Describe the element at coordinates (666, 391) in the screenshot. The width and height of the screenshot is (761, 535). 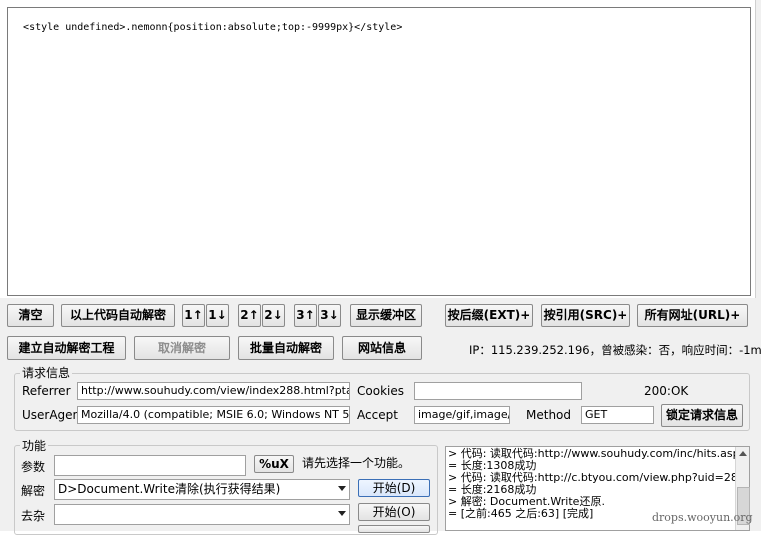
I see `response-status: 200:OK` at that location.